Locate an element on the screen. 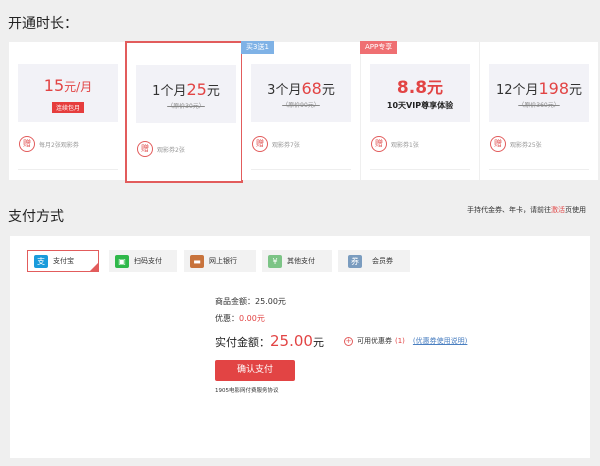 This screenshot has width=600, height=466. method-member-coupon: 券 会员券 is located at coordinates (374, 261).